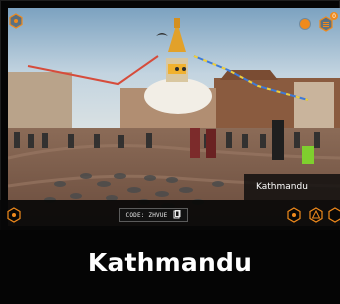  Describe the element at coordinates (177, 214) in the screenshot. I see `copy-icon` at that location.